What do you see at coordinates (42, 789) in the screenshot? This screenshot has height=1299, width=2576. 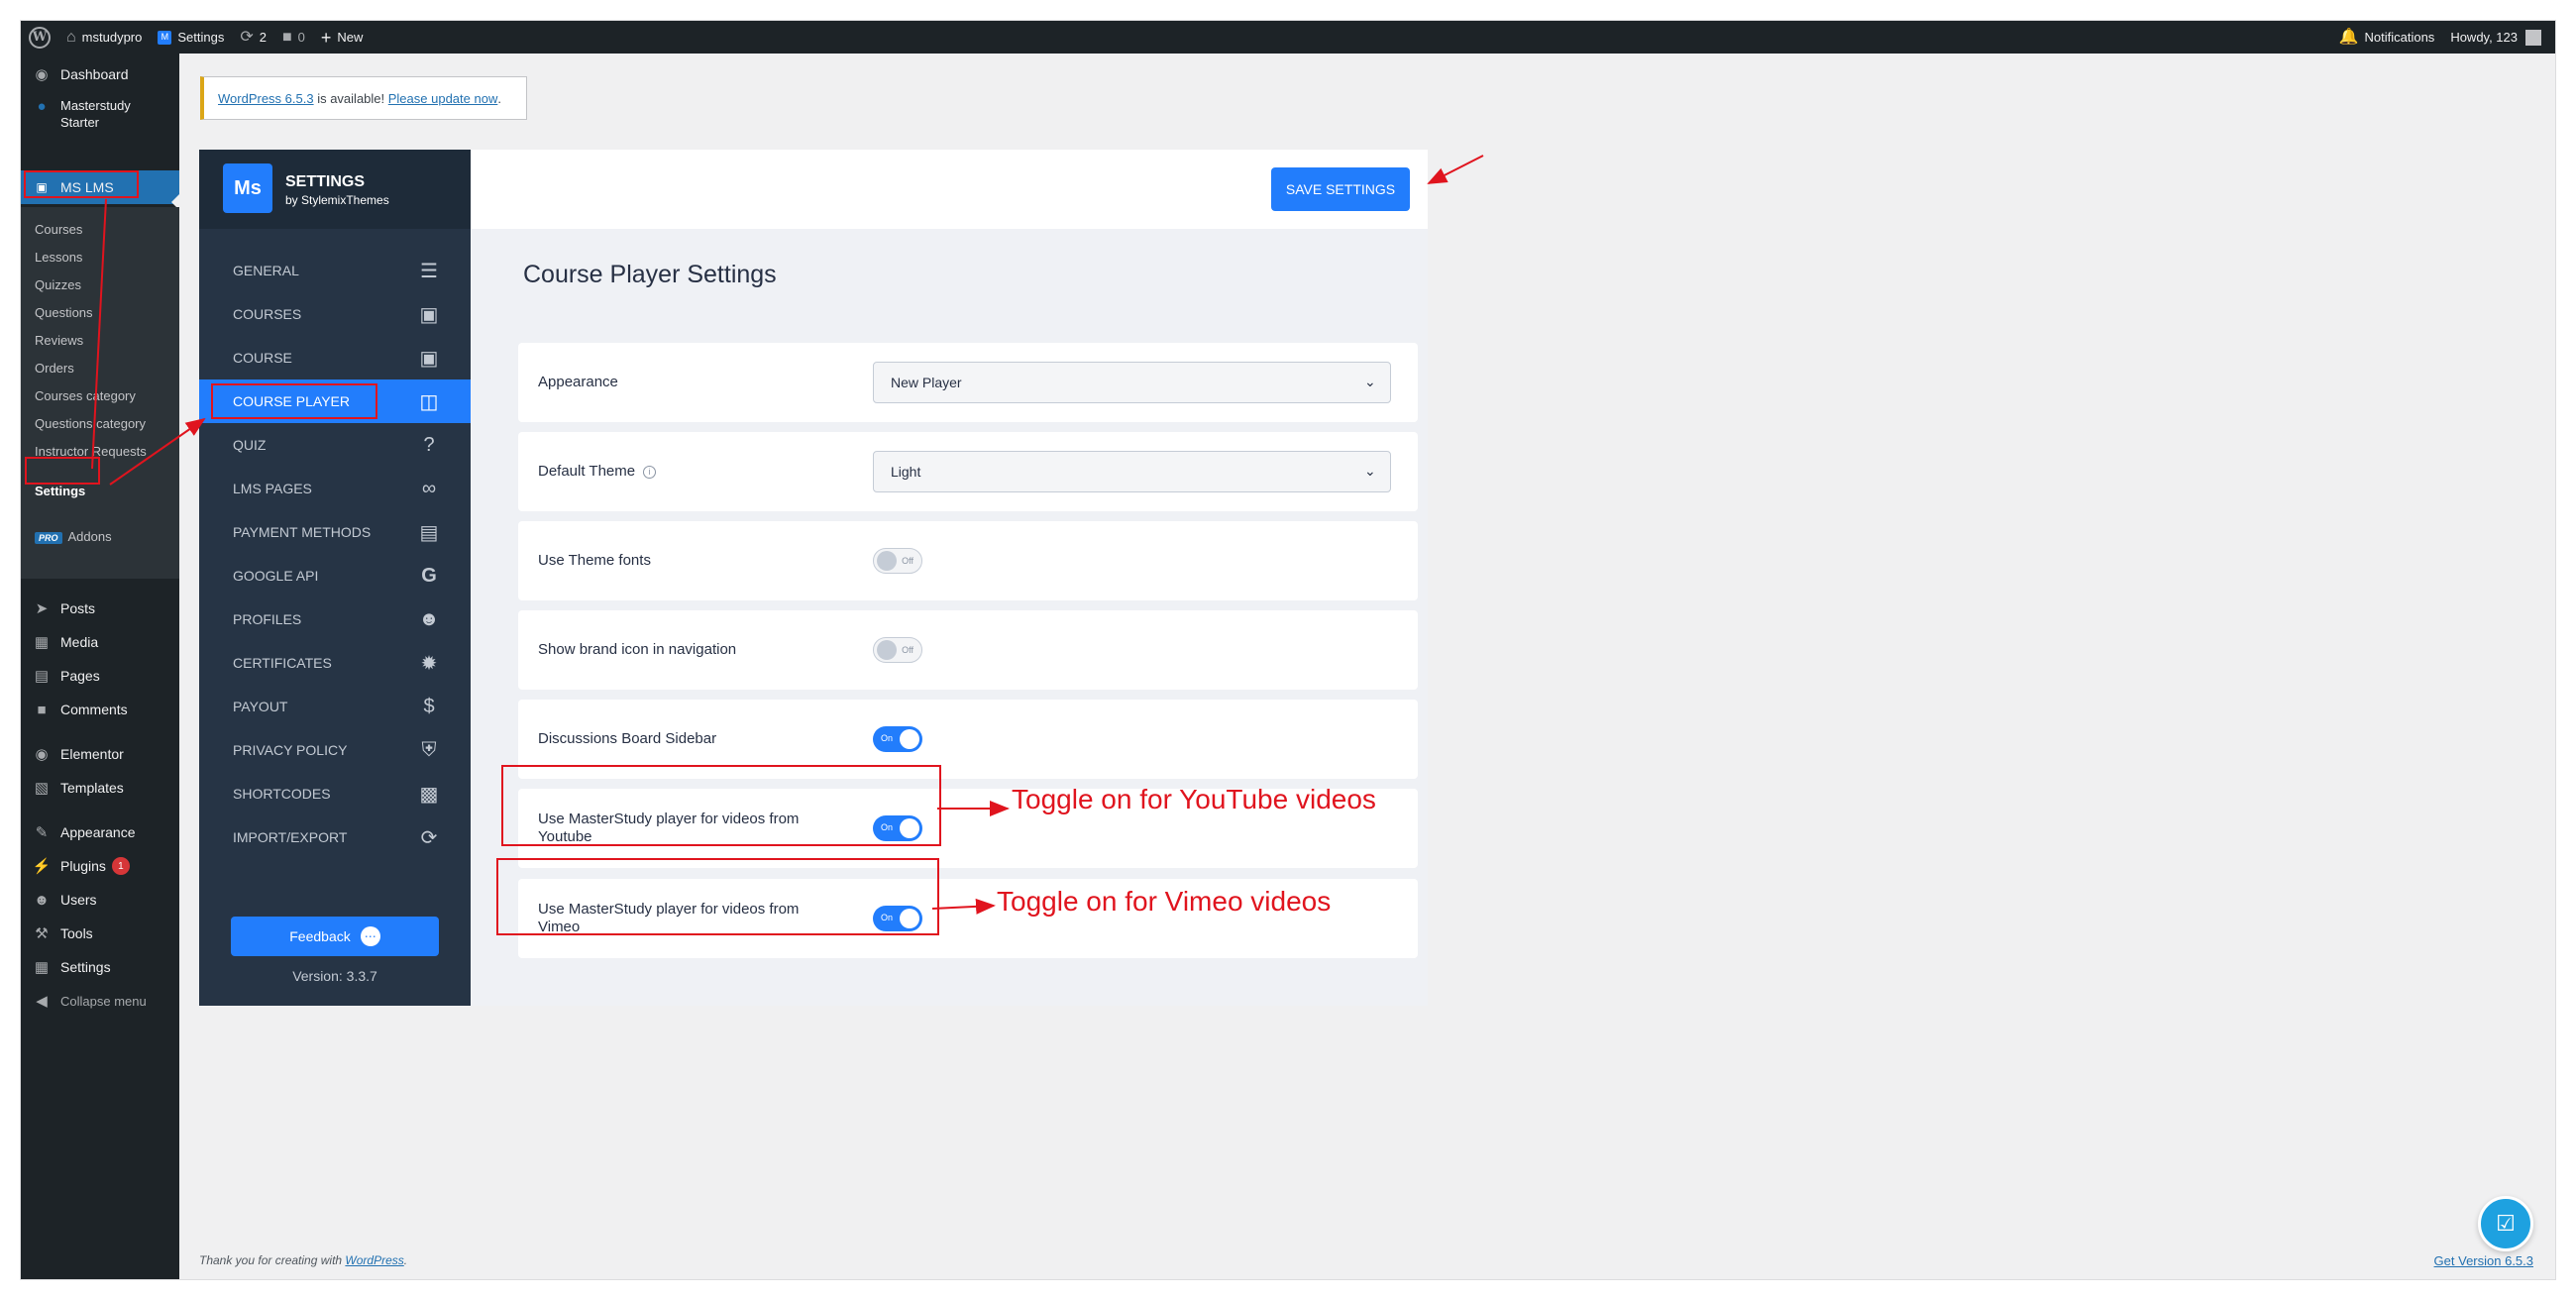 I see `folder-icon: ▧` at bounding box center [42, 789].